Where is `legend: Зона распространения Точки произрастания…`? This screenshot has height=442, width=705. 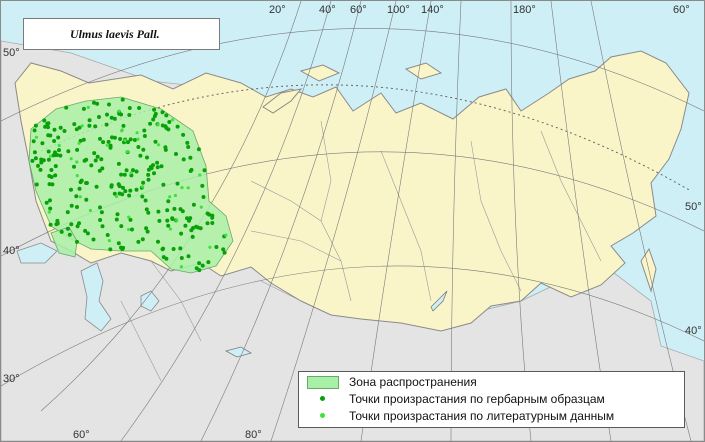
legend: Зона распространения Точки произрастания… is located at coordinates (491, 399).